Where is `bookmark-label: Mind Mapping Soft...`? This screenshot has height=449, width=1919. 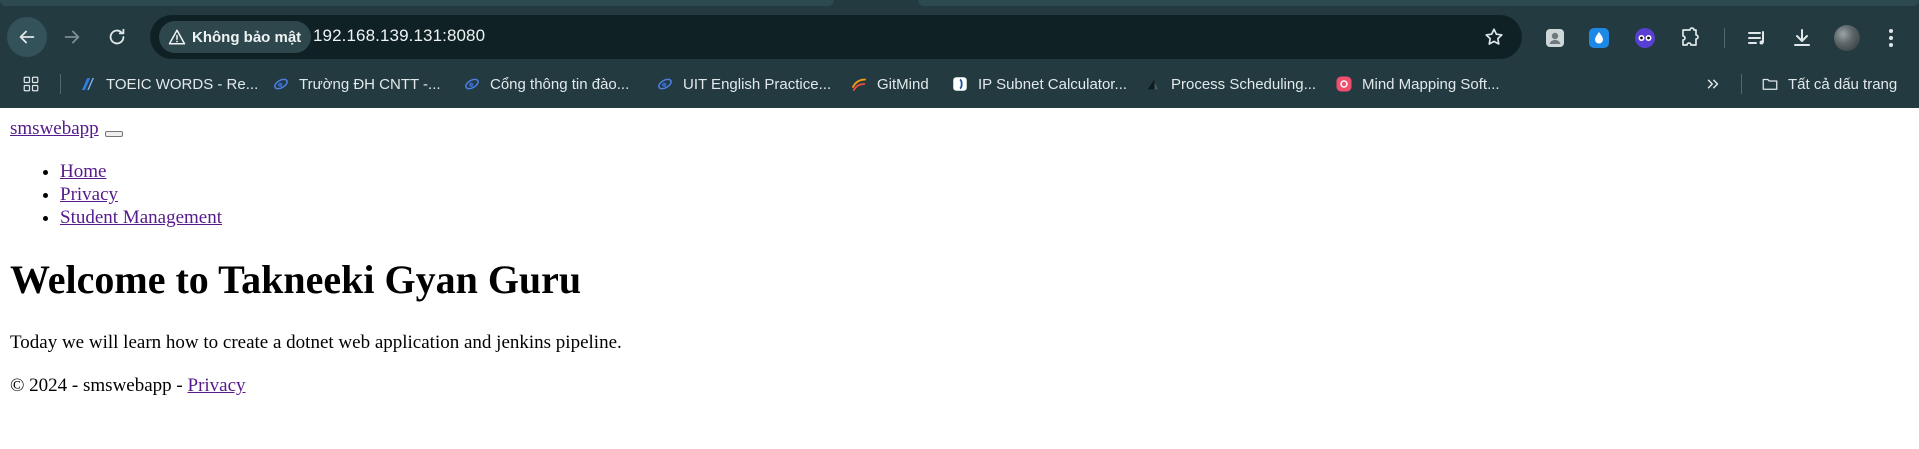 bookmark-label: Mind Mapping Soft... is located at coordinates (1431, 84).